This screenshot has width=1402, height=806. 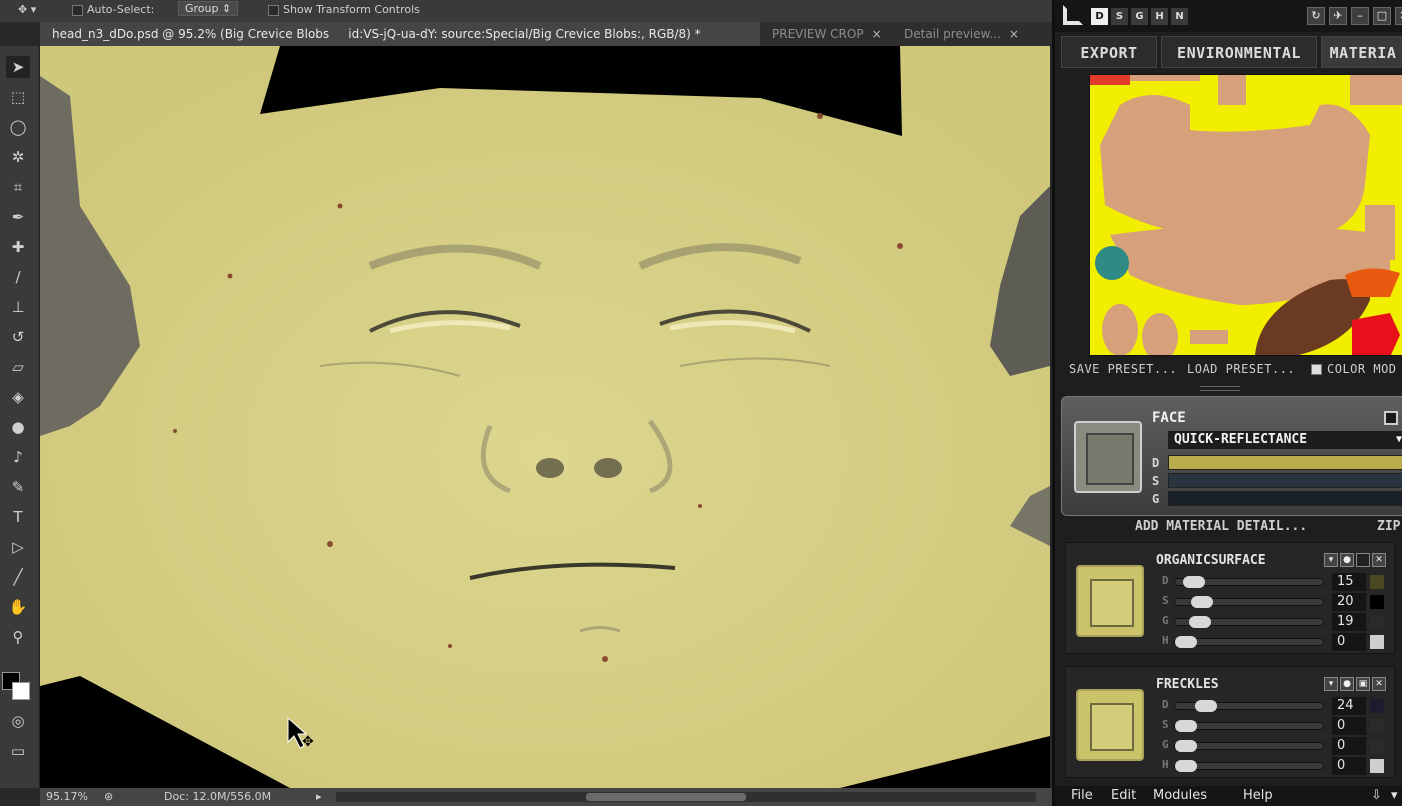 I want to click on tab-detail-preview: Detail preview... ×, so click(x=962, y=34).